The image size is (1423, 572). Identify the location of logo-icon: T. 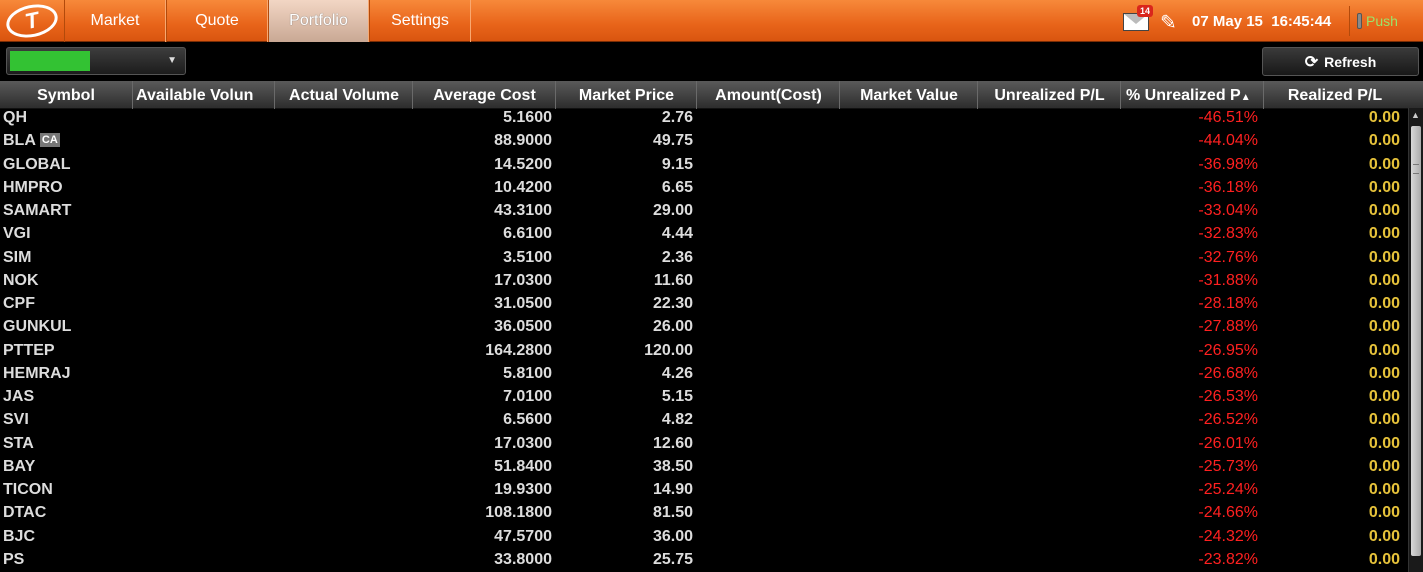
(32, 21).